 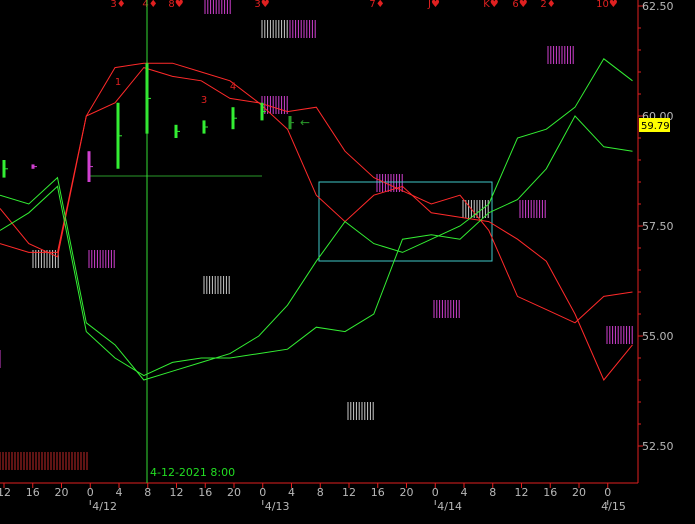 I want to click on card-label: 6♥, so click(x=519, y=5).